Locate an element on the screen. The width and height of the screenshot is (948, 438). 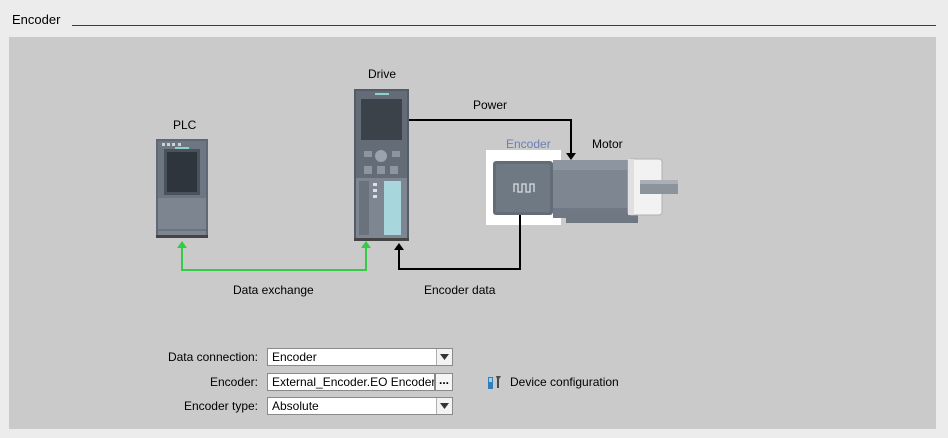
encoder-input: External_Encoder.EO Encoder is located at coordinates (351, 382).